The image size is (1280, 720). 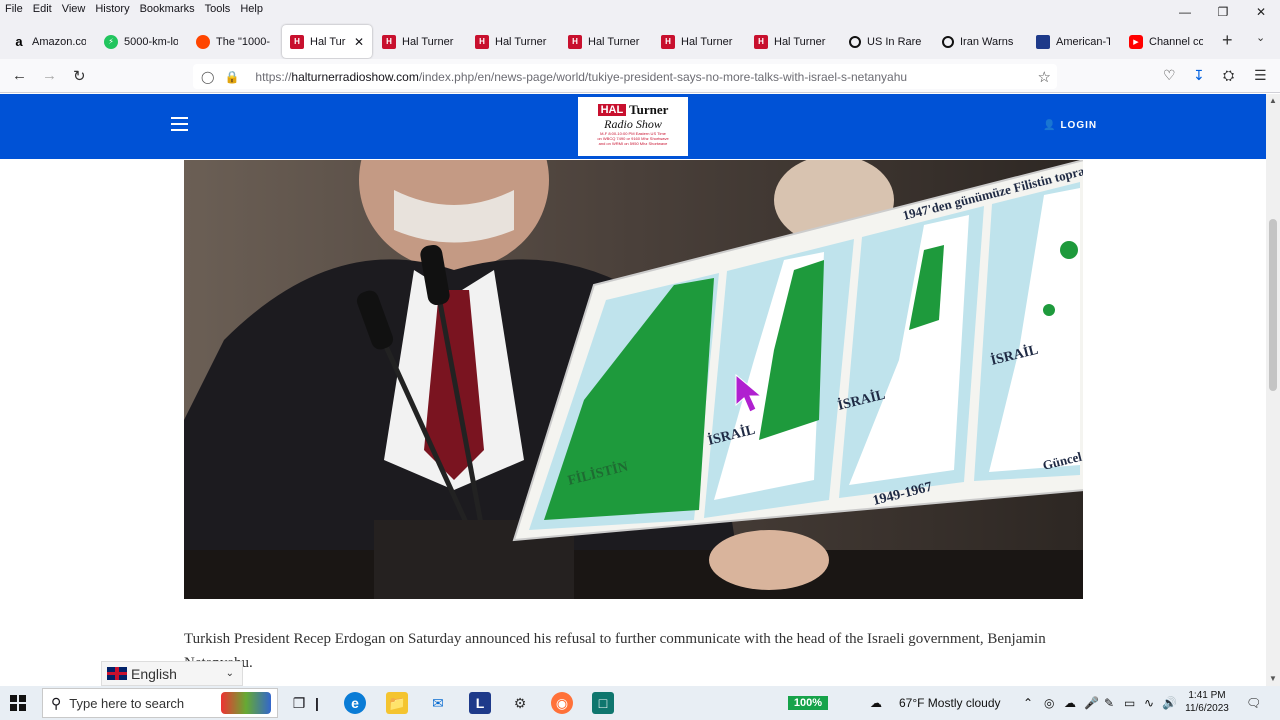 What do you see at coordinates (141, 41) in the screenshot?
I see `tab-5000-km: ⚡ 5000-km-lon` at bounding box center [141, 41].